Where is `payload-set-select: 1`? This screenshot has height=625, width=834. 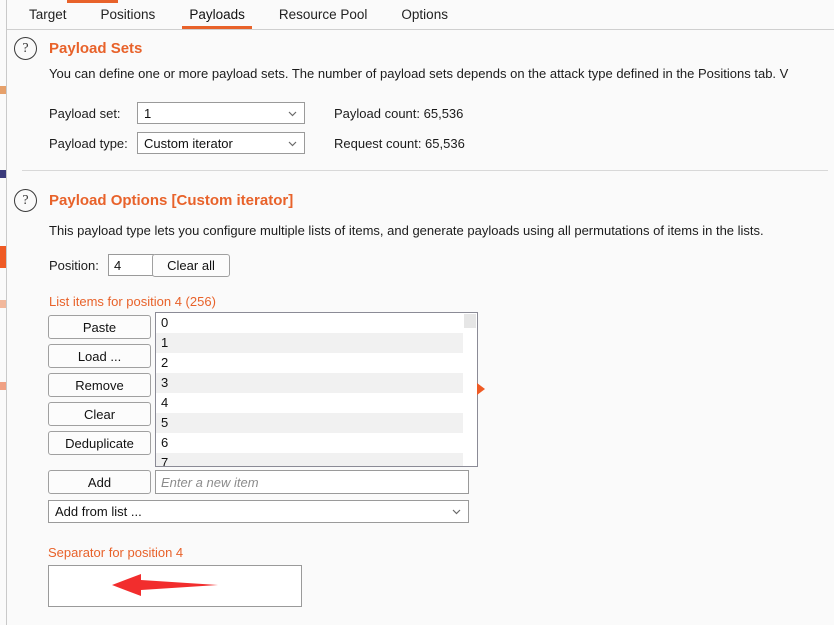
payload-set-select: 1 is located at coordinates (221, 113).